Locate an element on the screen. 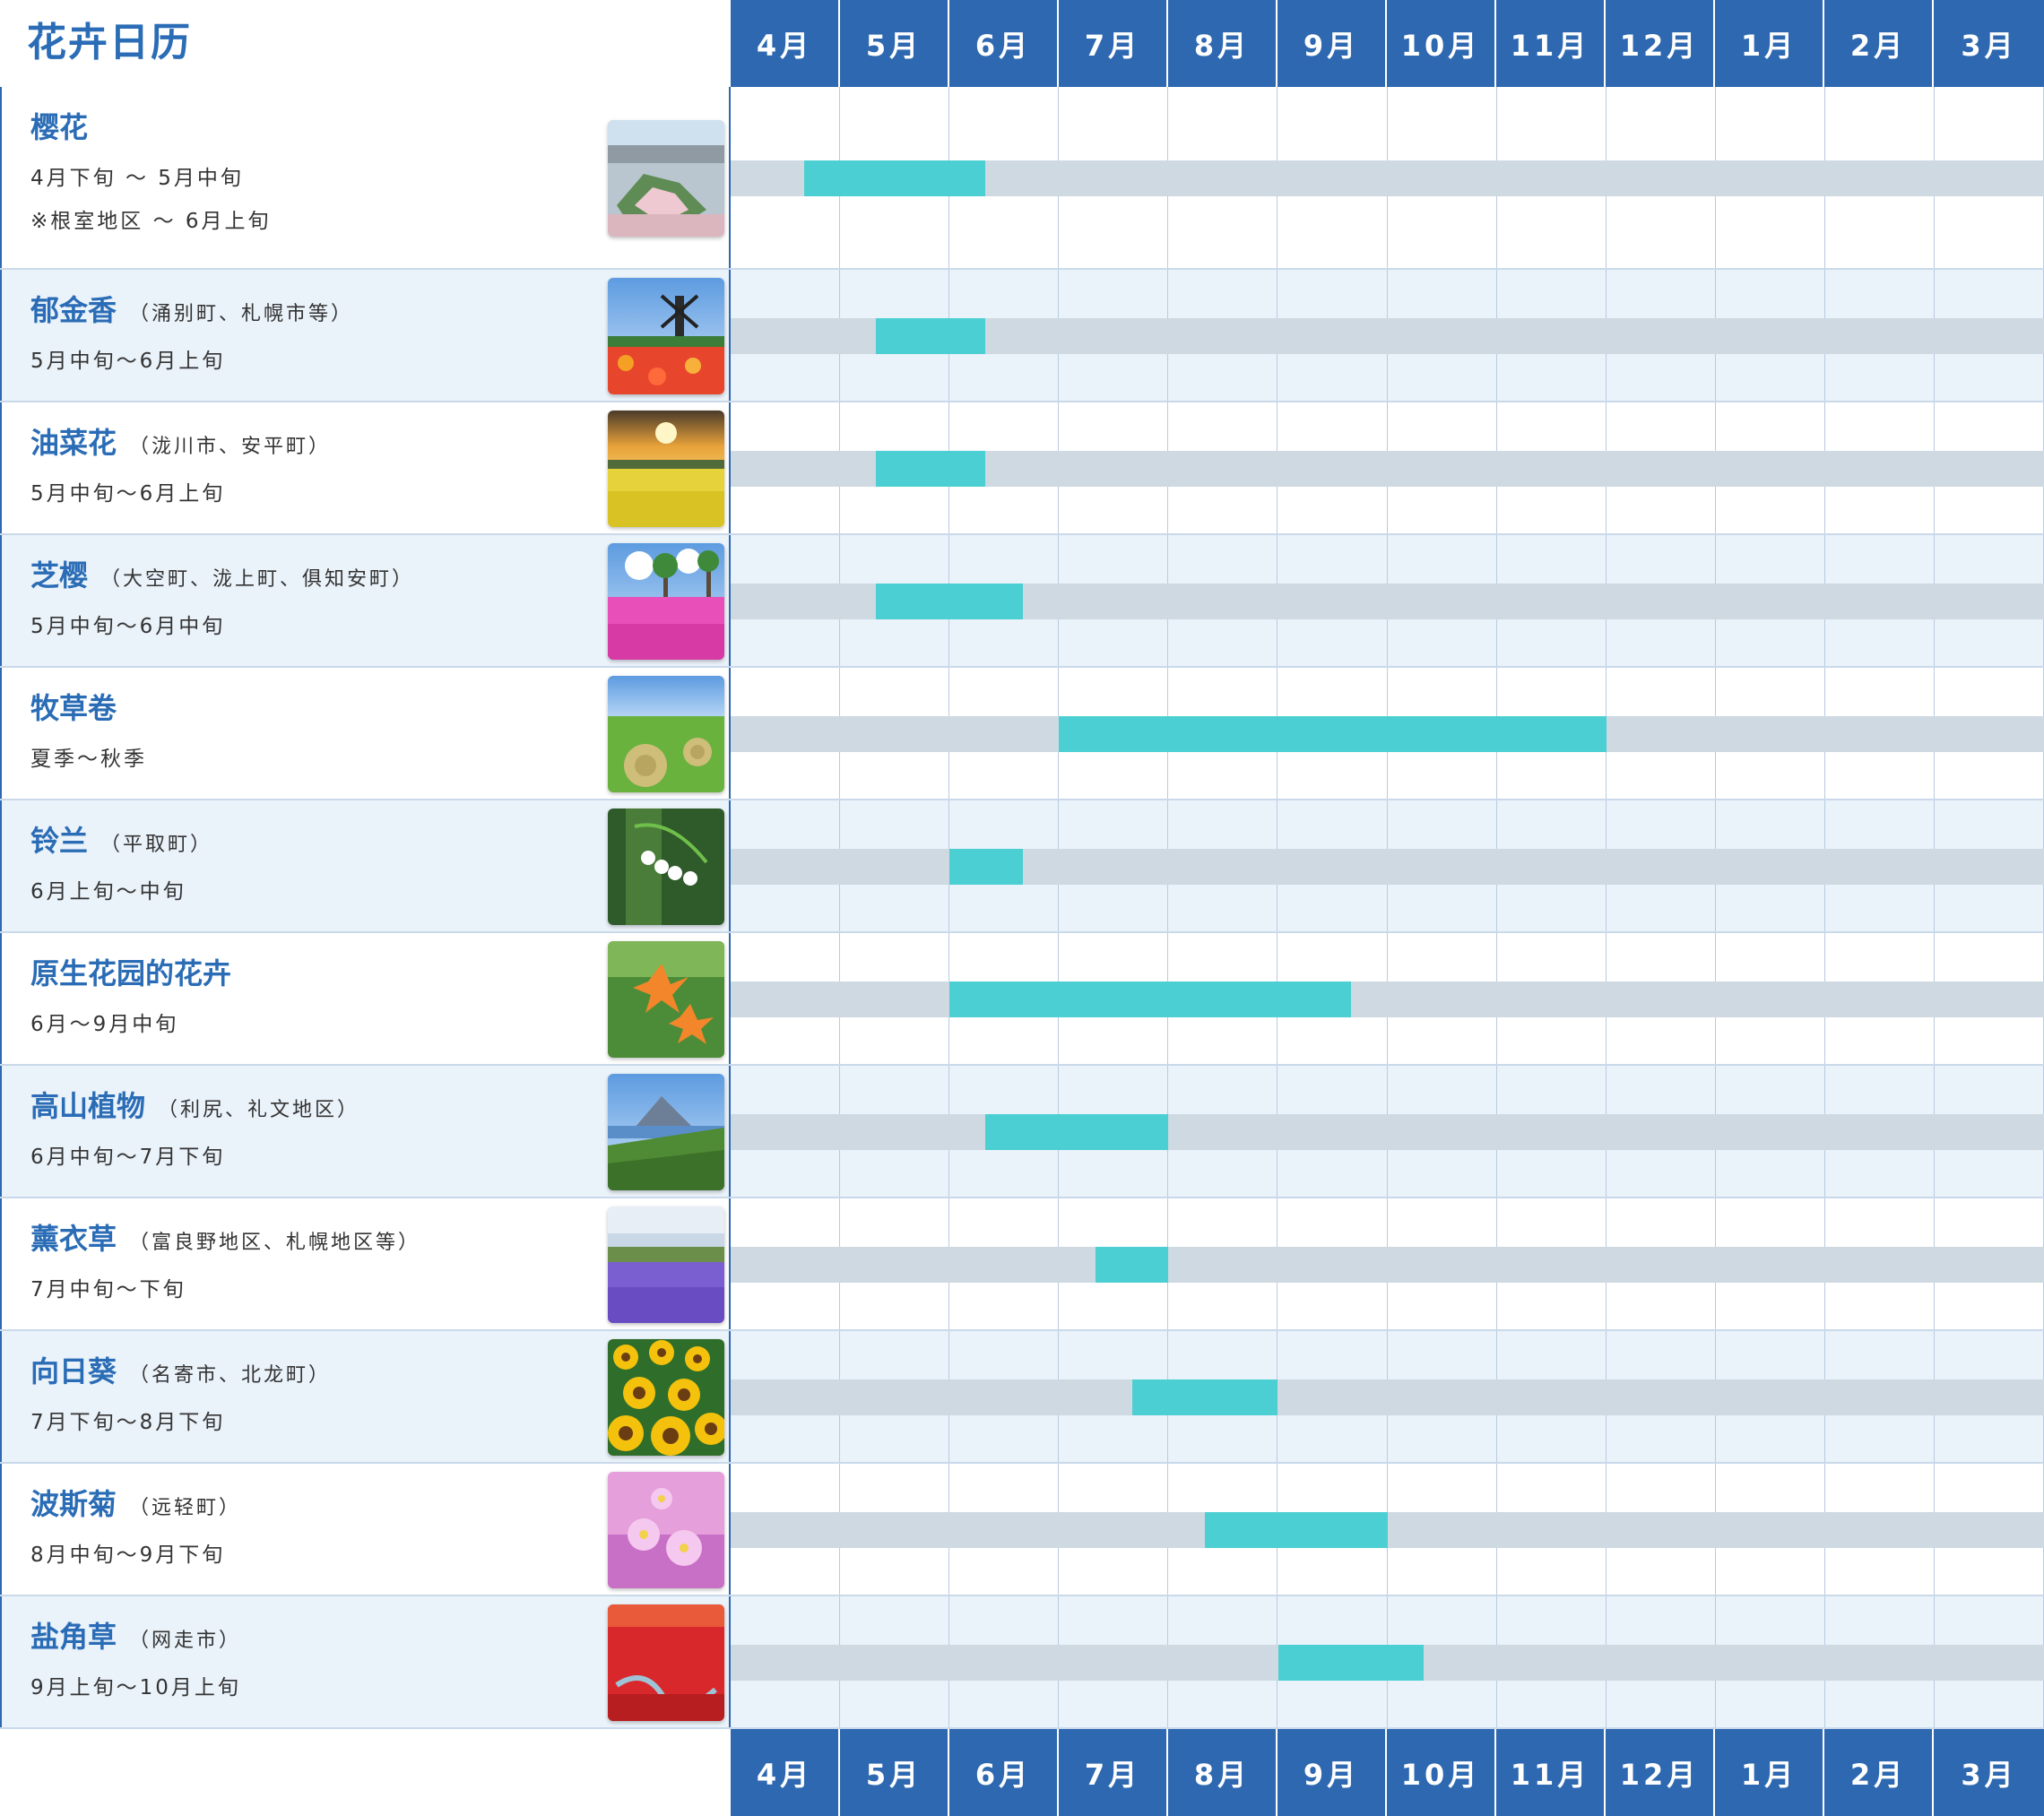 The height and width of the screenshot is (1816, 2044). moss-phlox-photo is located at coordinates (666, 601).